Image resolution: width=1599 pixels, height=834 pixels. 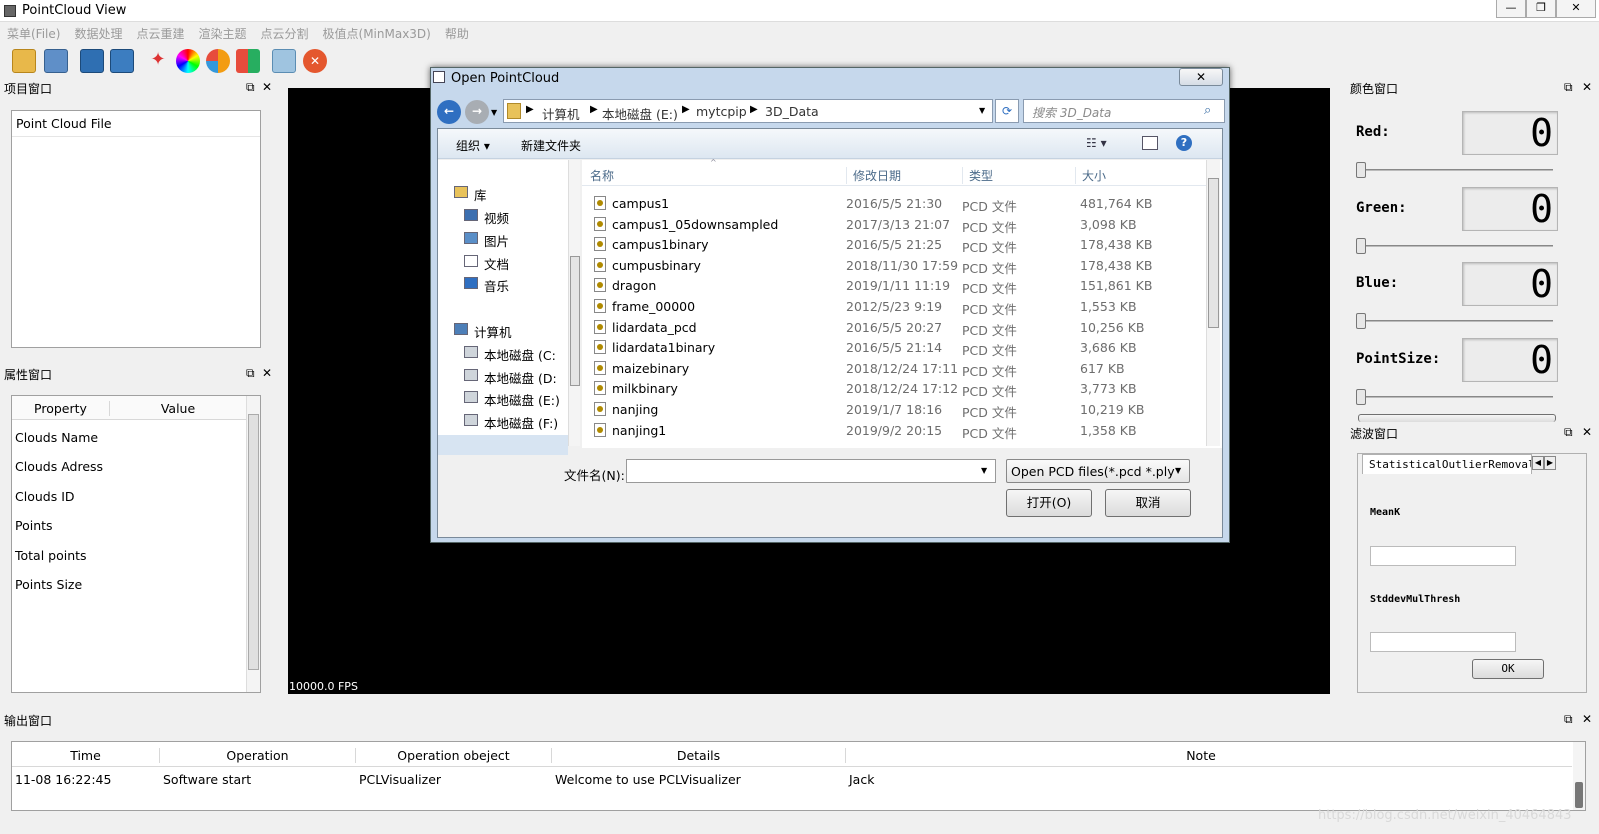 I want to click on file-row: maizebinary 2018/12/24 17:11 PCD 文件 617 KB, so click(x=892, y=369).